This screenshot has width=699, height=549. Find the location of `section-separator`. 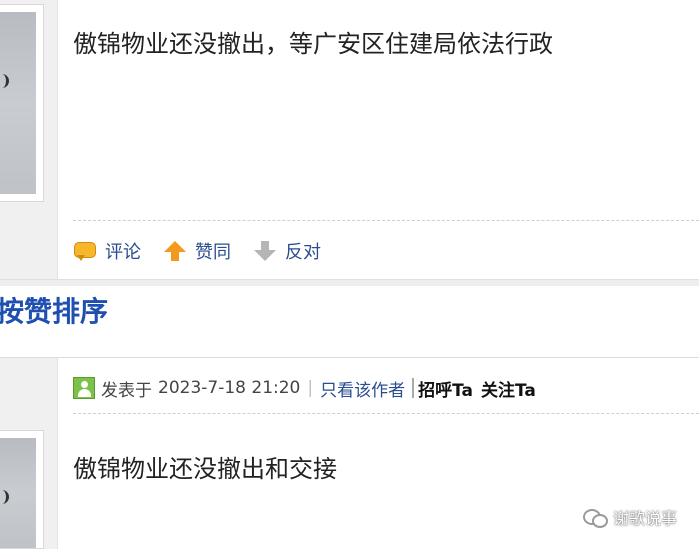

section-separator is located at coordinates (349, 282).